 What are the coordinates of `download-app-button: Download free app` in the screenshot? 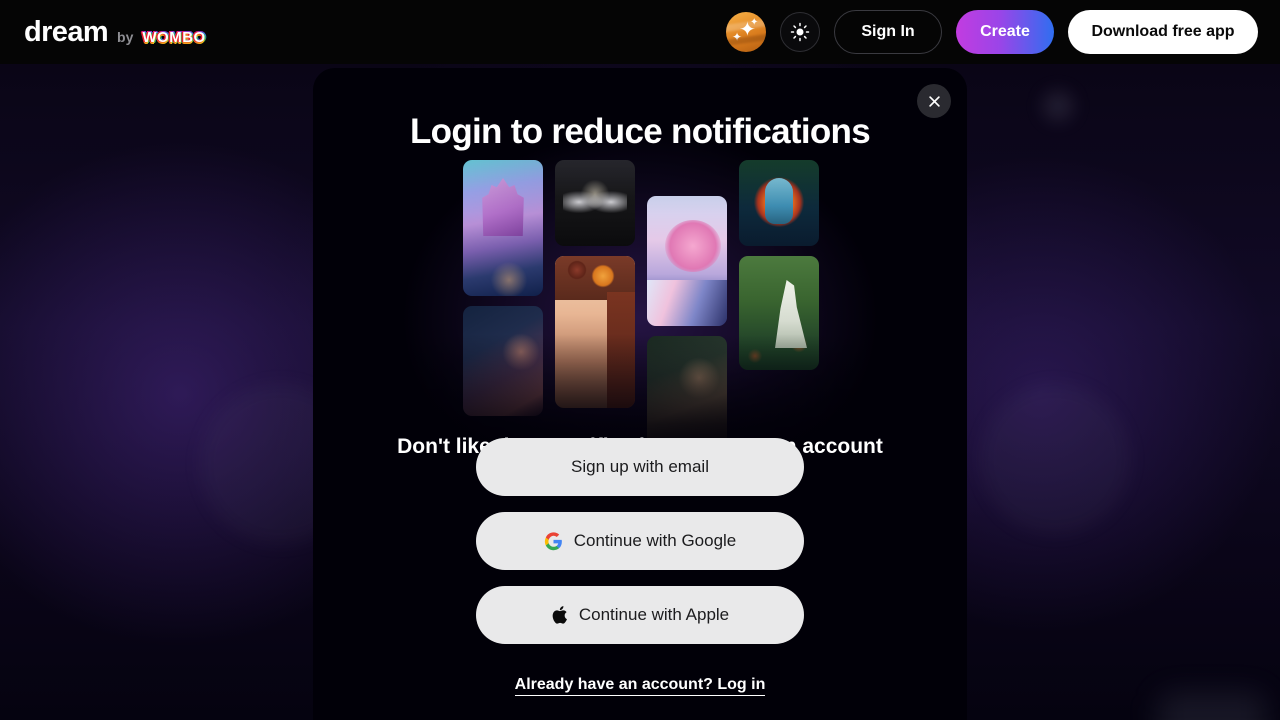 It's located at (1163, 32).